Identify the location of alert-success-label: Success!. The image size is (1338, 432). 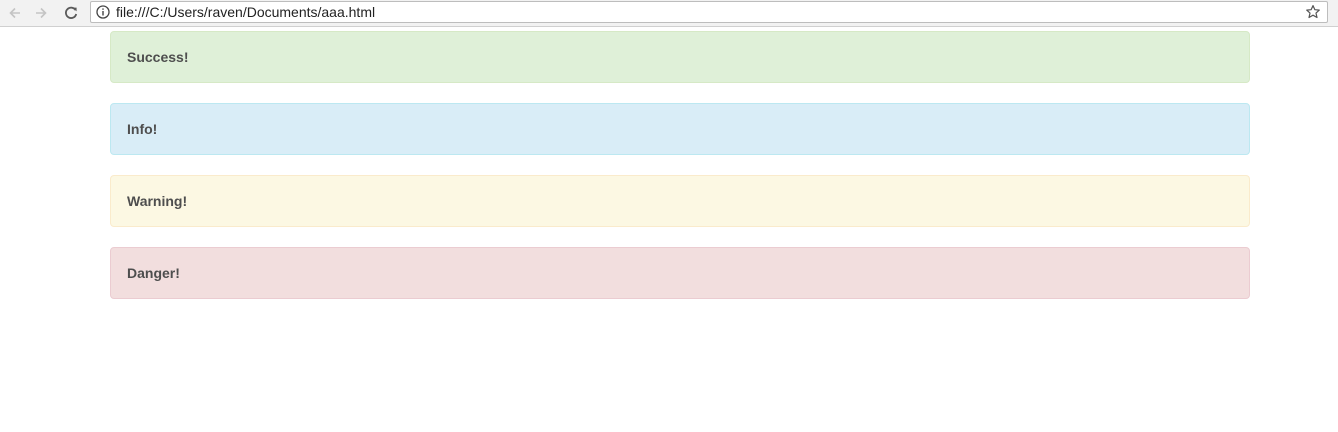
(158, 57).